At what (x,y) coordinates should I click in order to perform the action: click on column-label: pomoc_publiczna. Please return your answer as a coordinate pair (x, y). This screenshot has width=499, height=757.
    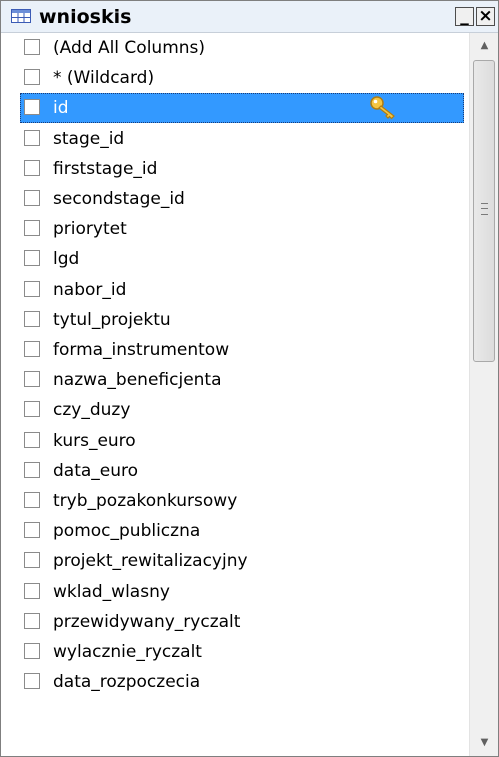
    Looking at the image, I should click on (127, 531).